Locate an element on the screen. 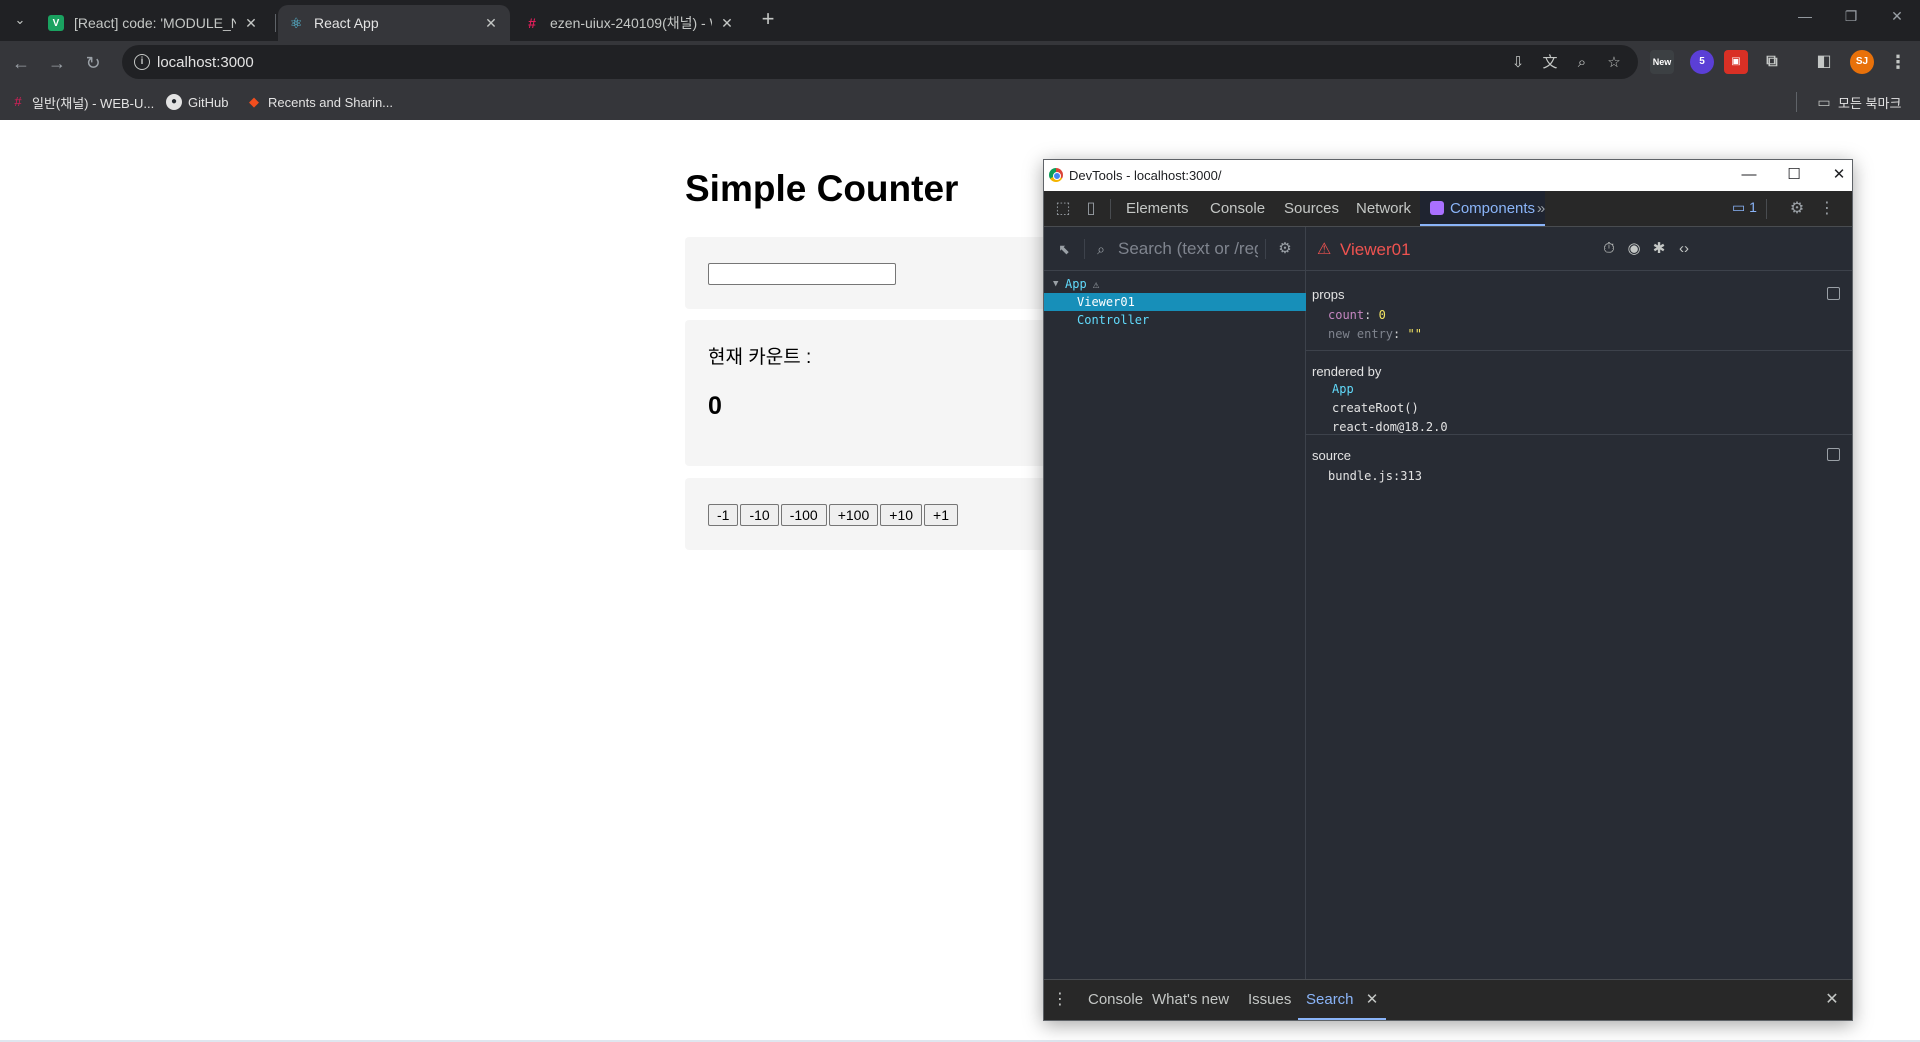 This screenshot has width=1920, height=1042. profile-avatar: SJ is located at coordinates (1862, 62).